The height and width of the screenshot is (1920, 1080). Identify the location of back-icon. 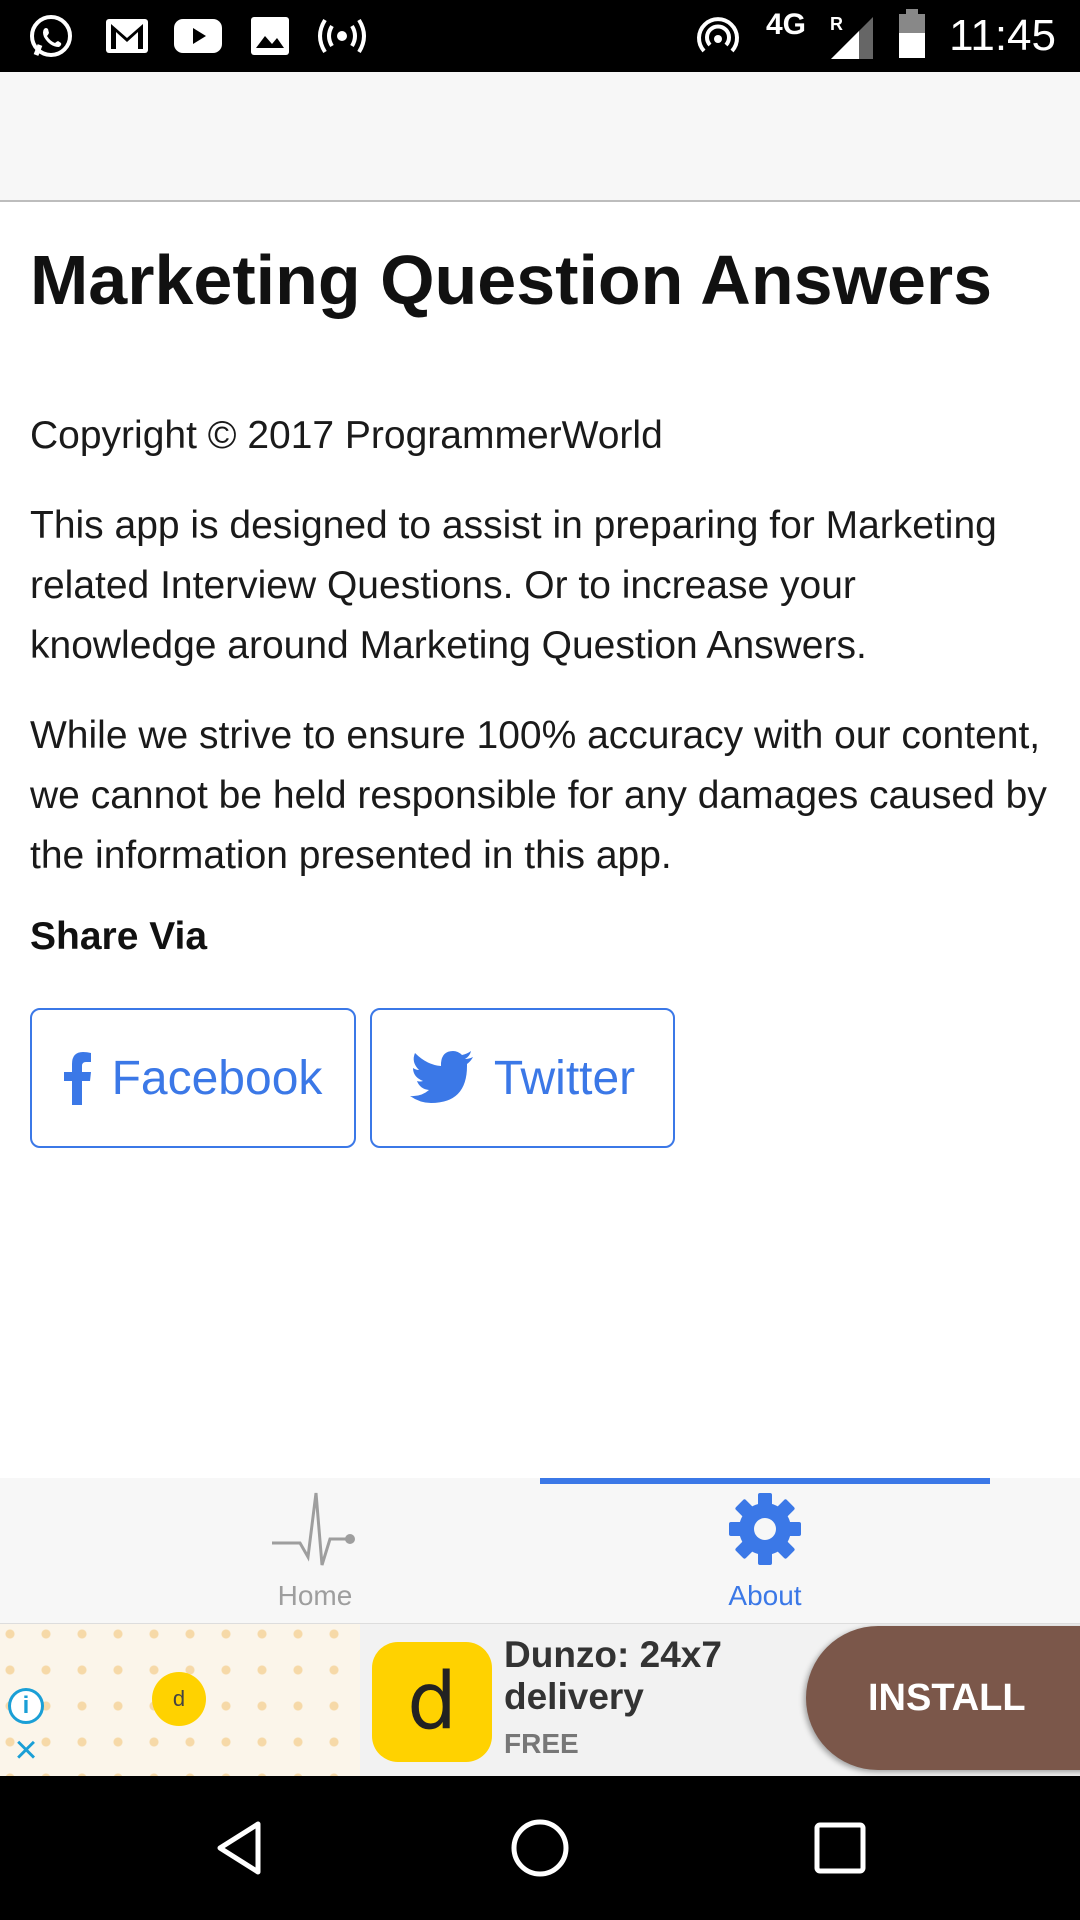
(239, 1848).